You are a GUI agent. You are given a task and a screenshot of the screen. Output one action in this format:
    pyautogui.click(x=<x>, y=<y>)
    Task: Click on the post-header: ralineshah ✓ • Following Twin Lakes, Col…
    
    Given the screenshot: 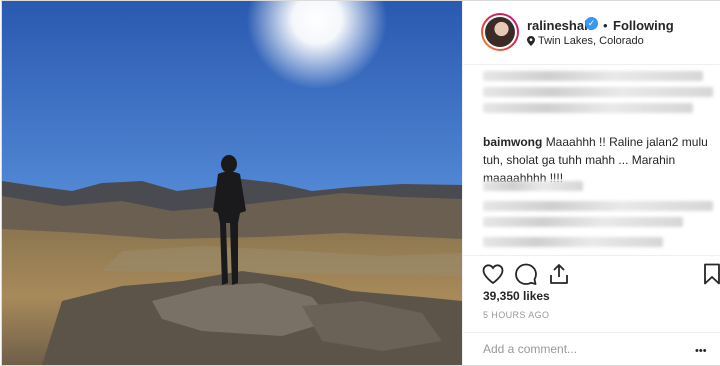 What is the action you would take?
    pyautogui.click(x=591, y=33)
    